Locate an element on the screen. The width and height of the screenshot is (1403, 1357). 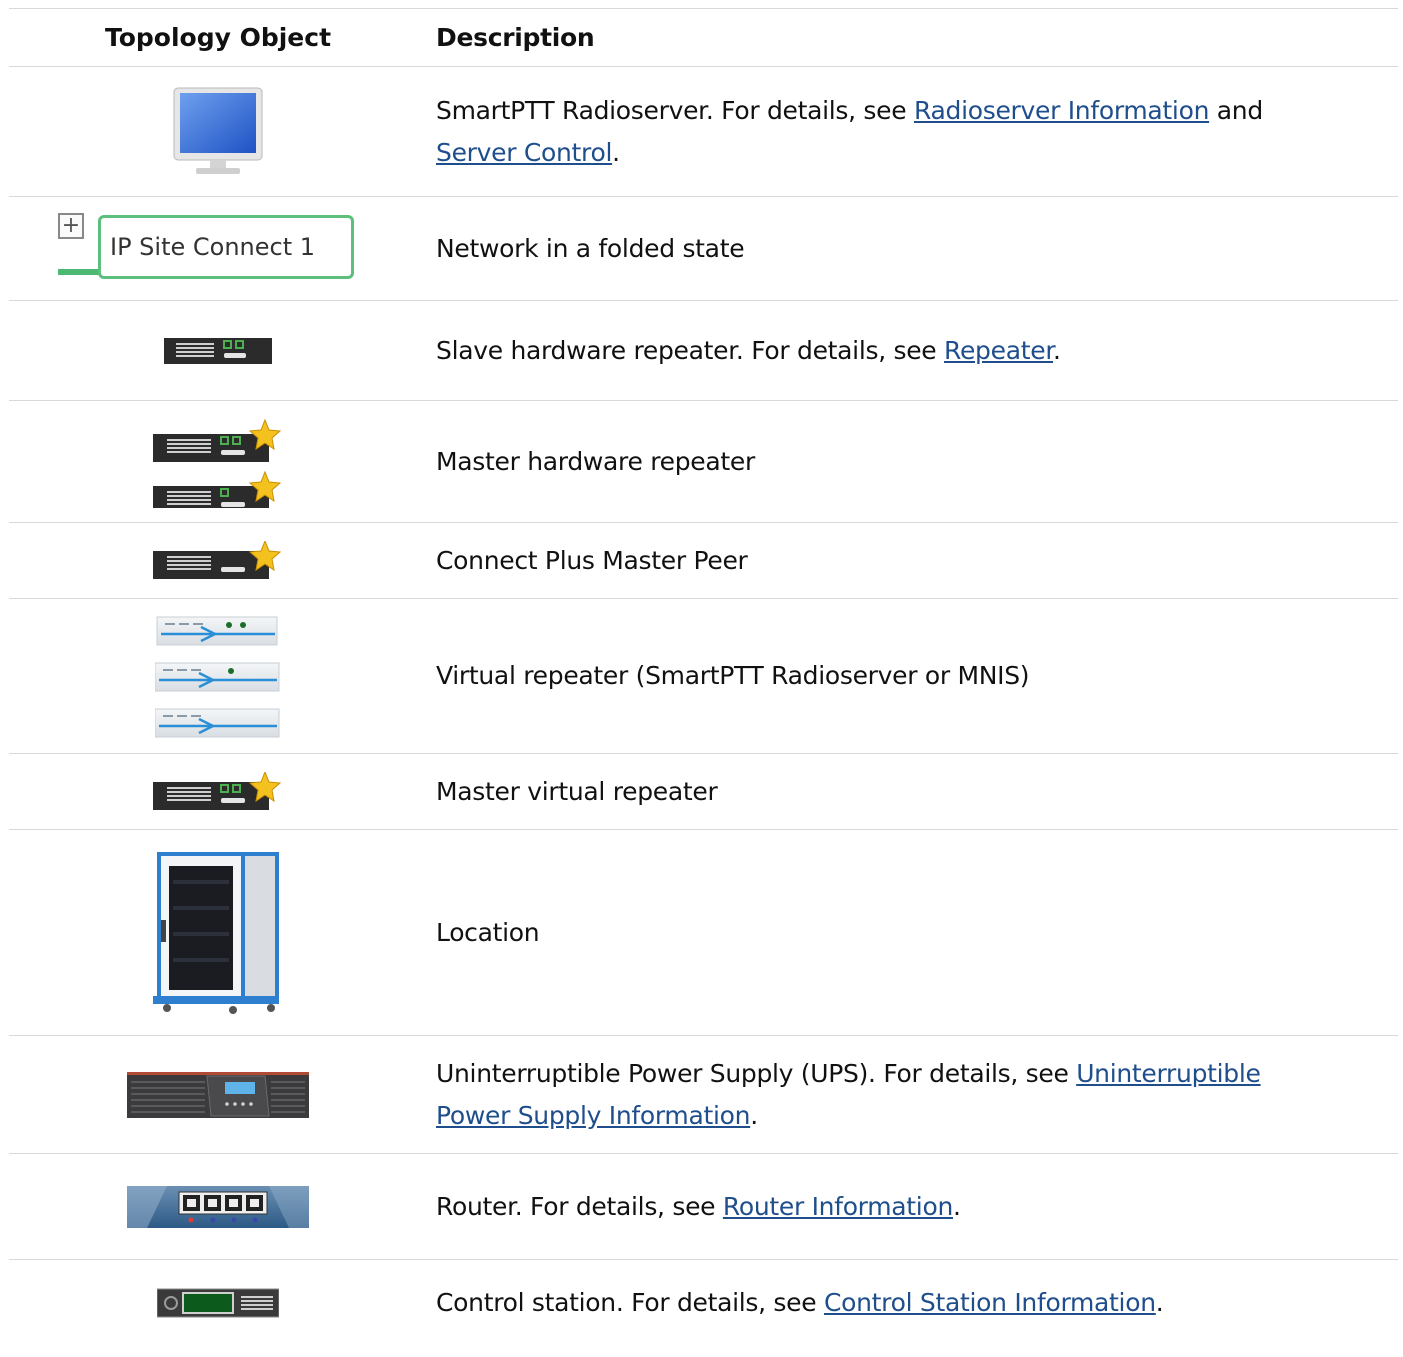
connect-plus-master-peer-icon is located at coordinates (218, 560).